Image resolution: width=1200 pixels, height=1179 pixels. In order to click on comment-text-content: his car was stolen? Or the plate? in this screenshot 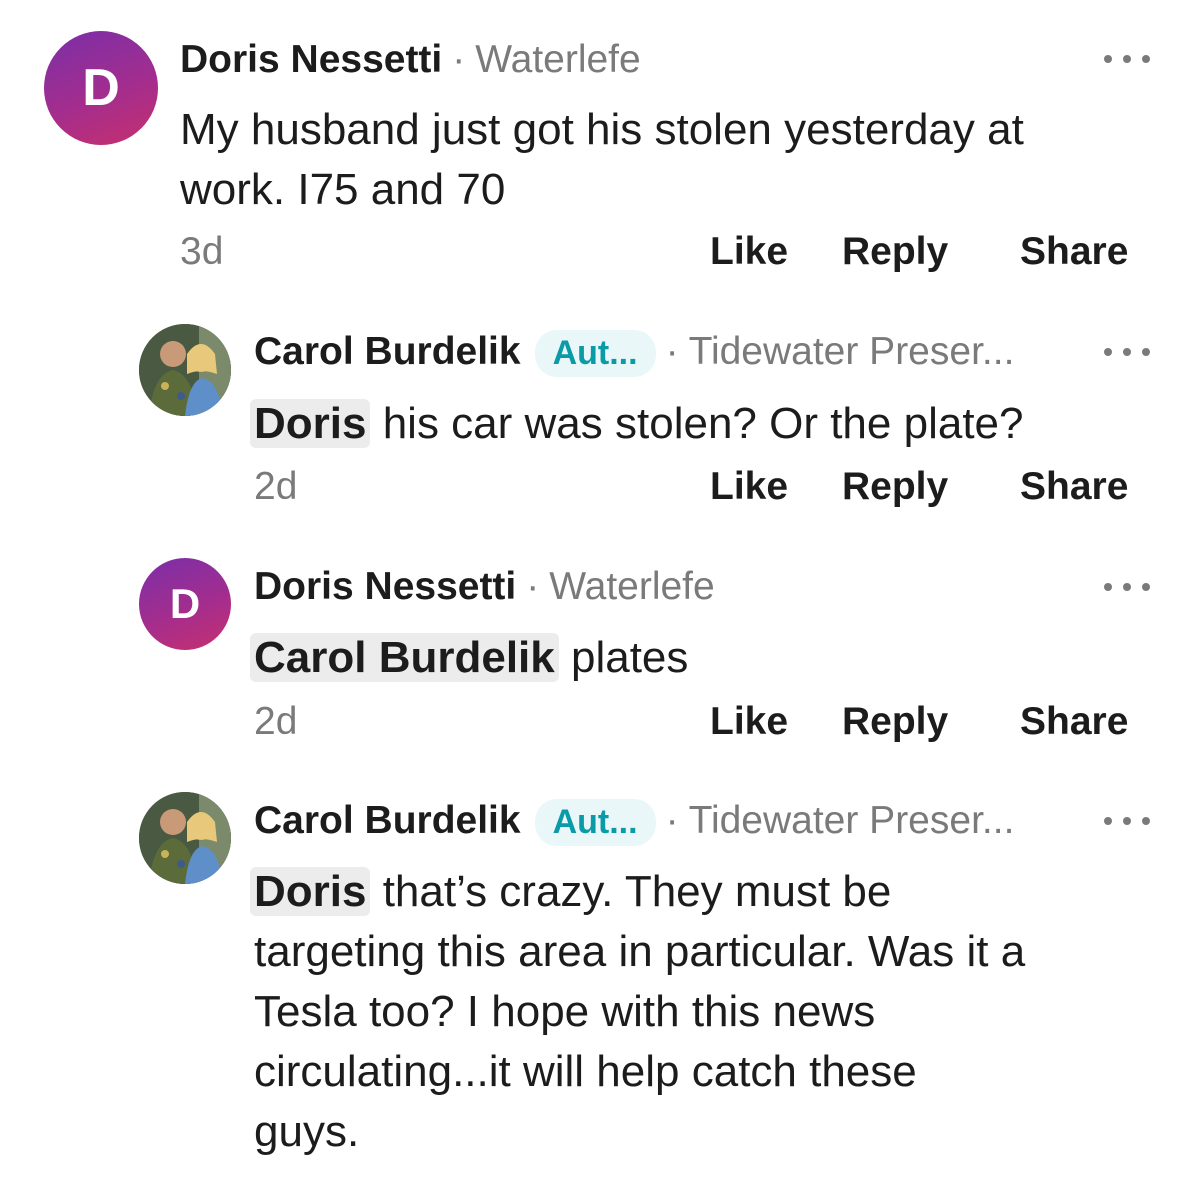, I will do `click(697, 423)`.